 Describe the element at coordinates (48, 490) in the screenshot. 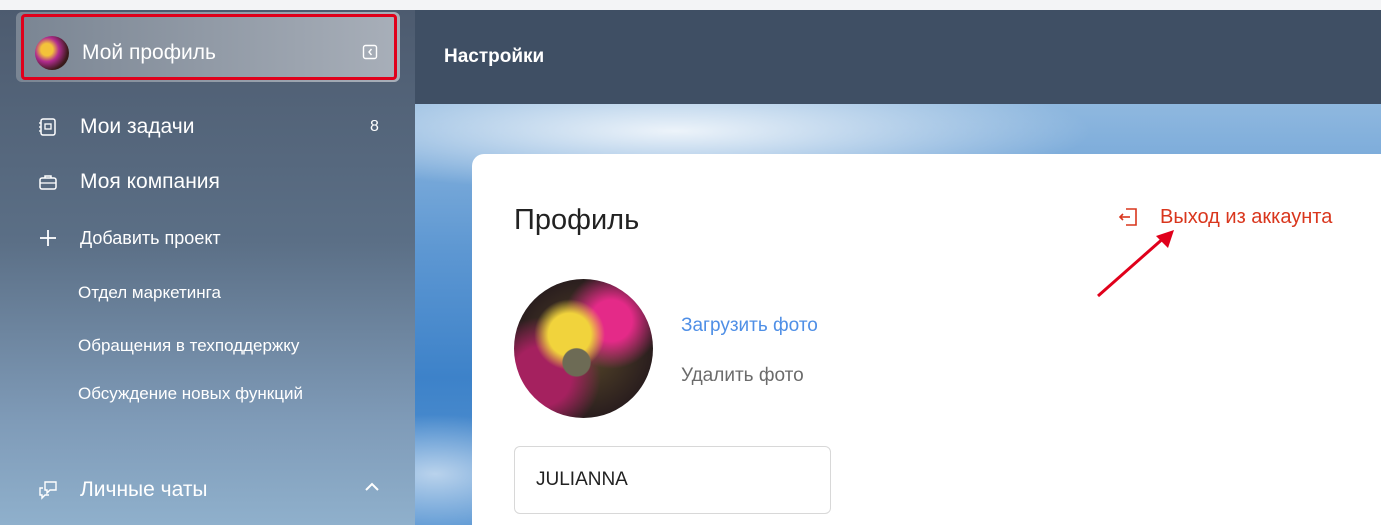

I see `chat-icon` at that location.